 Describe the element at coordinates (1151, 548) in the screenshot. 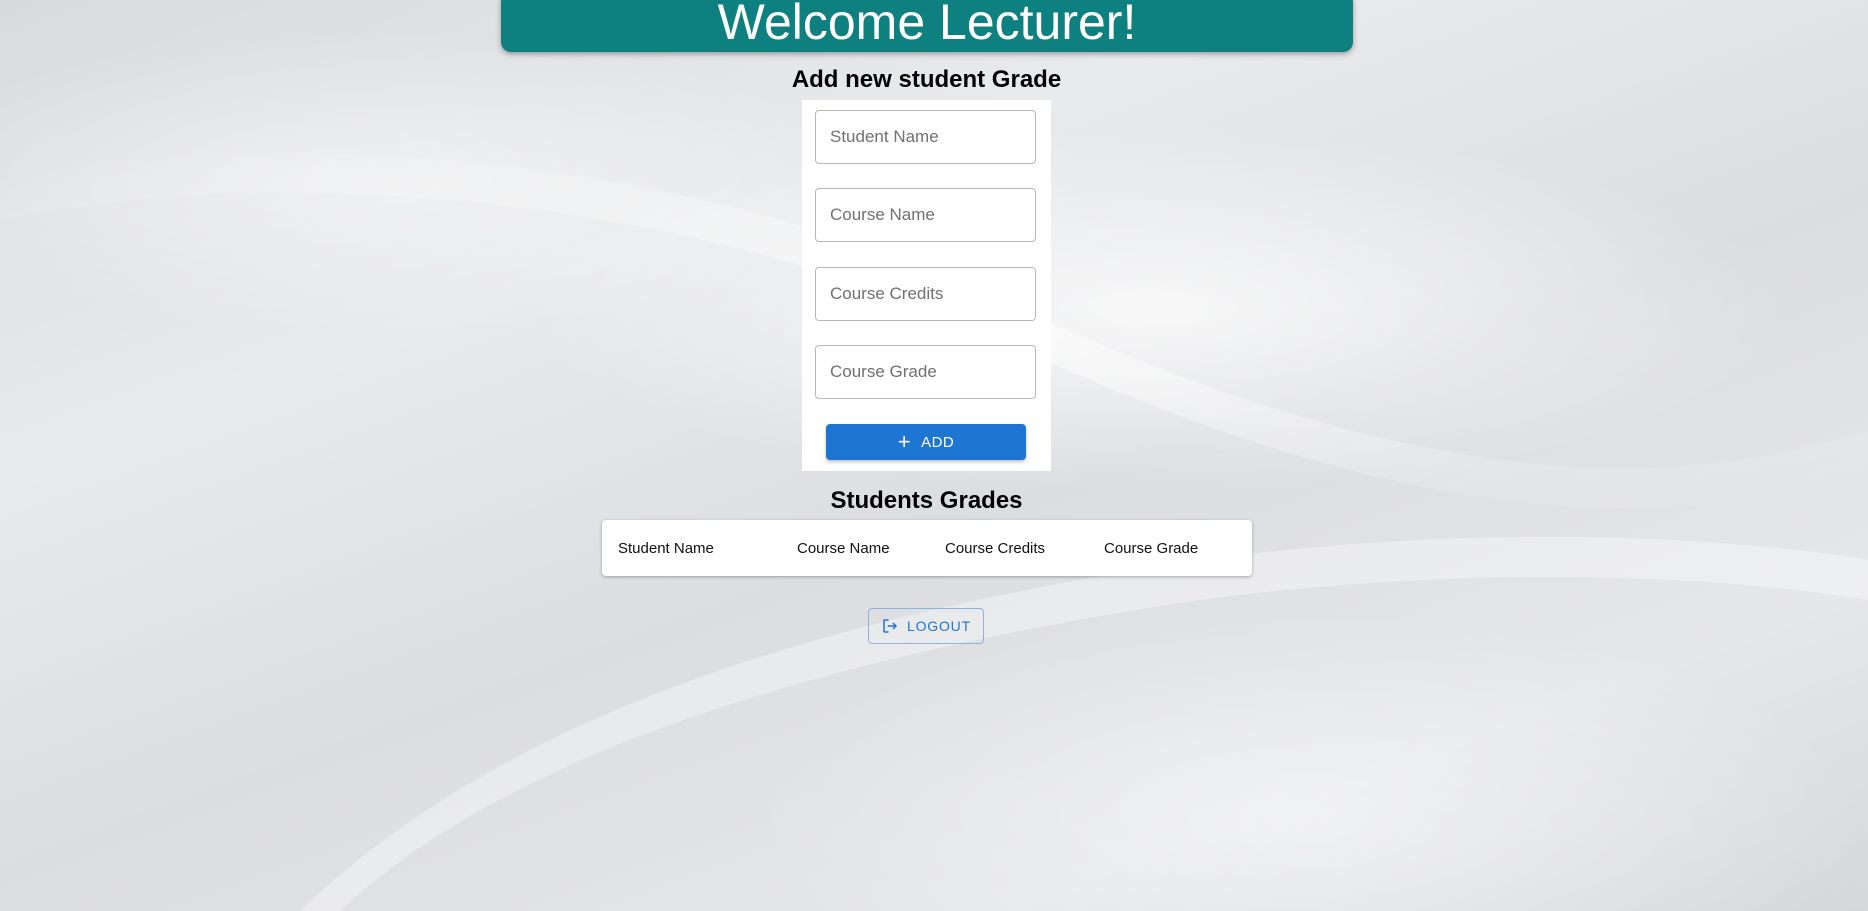

I see `column-header-course-grade: Course Grade` at that location.